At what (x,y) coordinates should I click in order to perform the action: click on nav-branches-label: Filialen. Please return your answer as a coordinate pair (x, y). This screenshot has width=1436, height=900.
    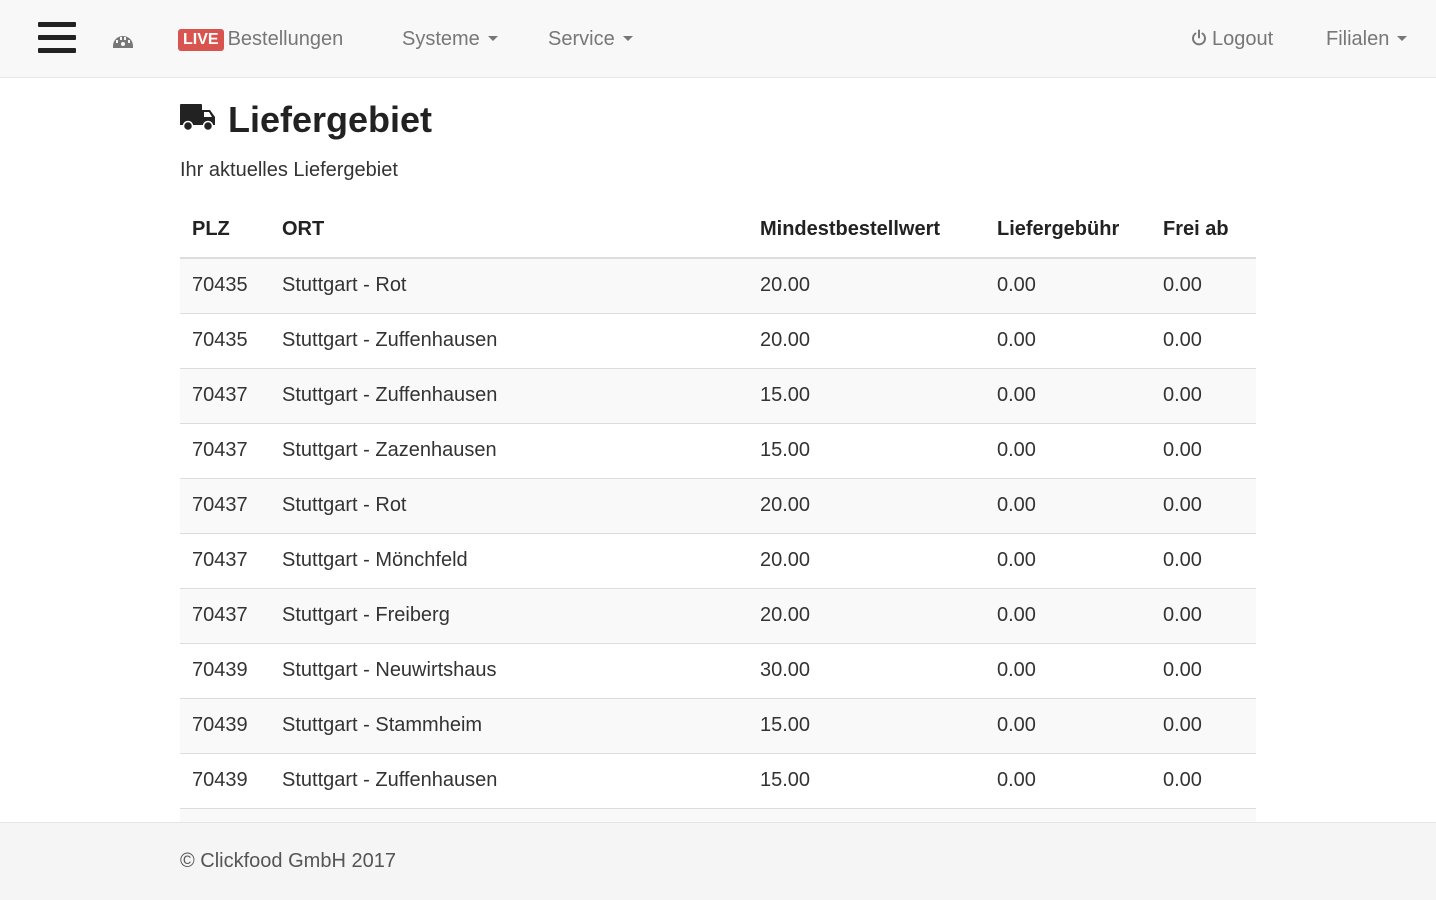
    Looking at the image, I should click on (1358, 39).